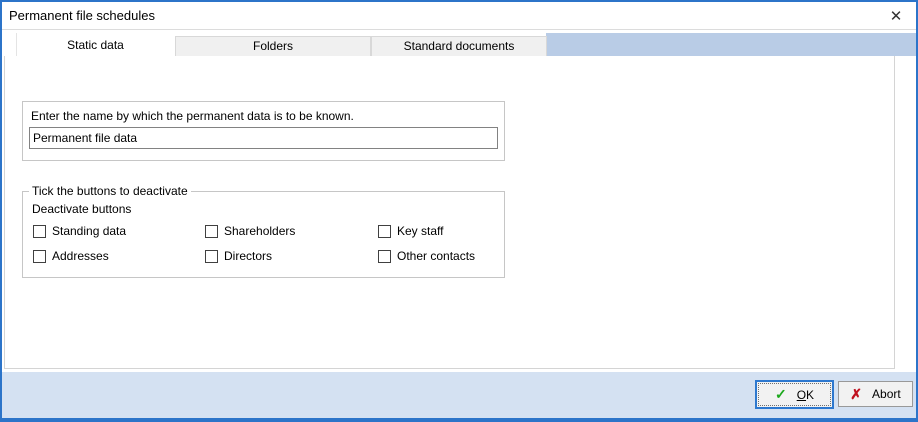 Image resolution: width=918 pixels, height=422 pixels. I want to click on checkbox-label: Addresses, so click(80, 256).